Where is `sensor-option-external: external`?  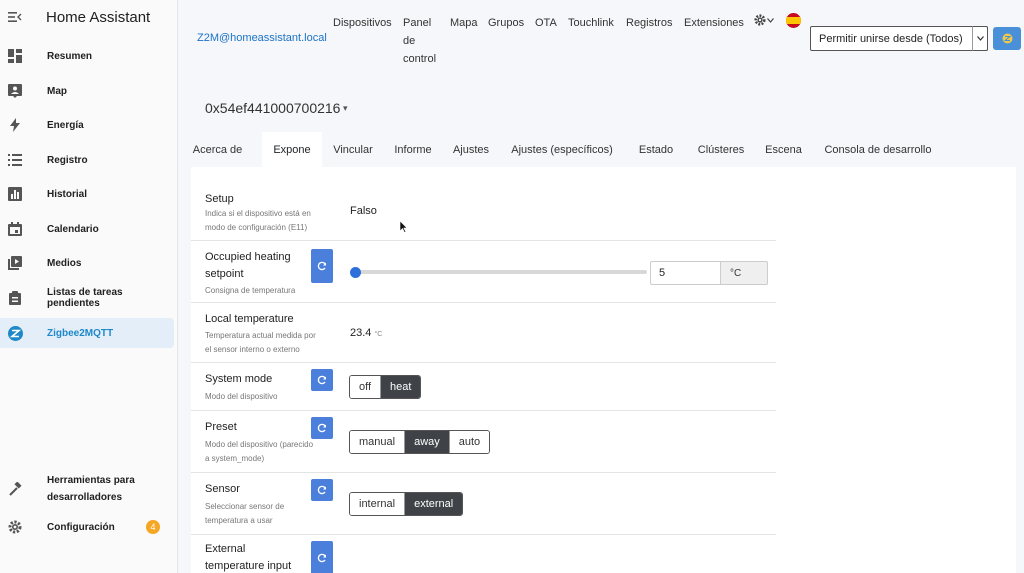 sensor-option-external: external is located at coordinates (434, 504).